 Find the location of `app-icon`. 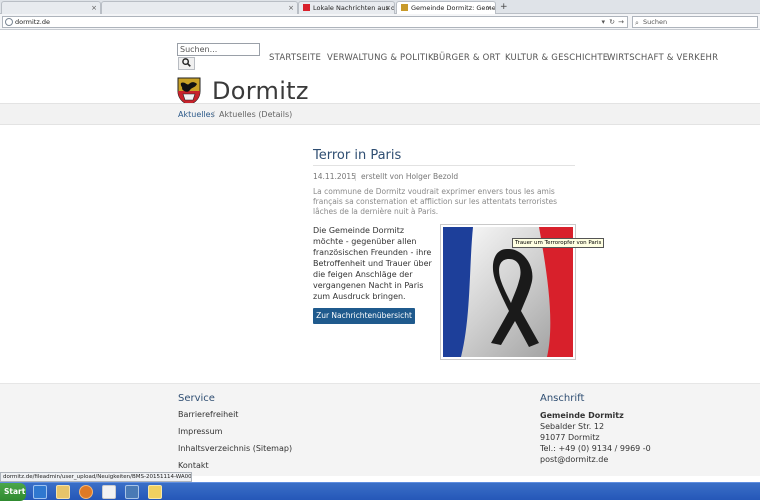

app-icon is located at coordinates (132, 492).